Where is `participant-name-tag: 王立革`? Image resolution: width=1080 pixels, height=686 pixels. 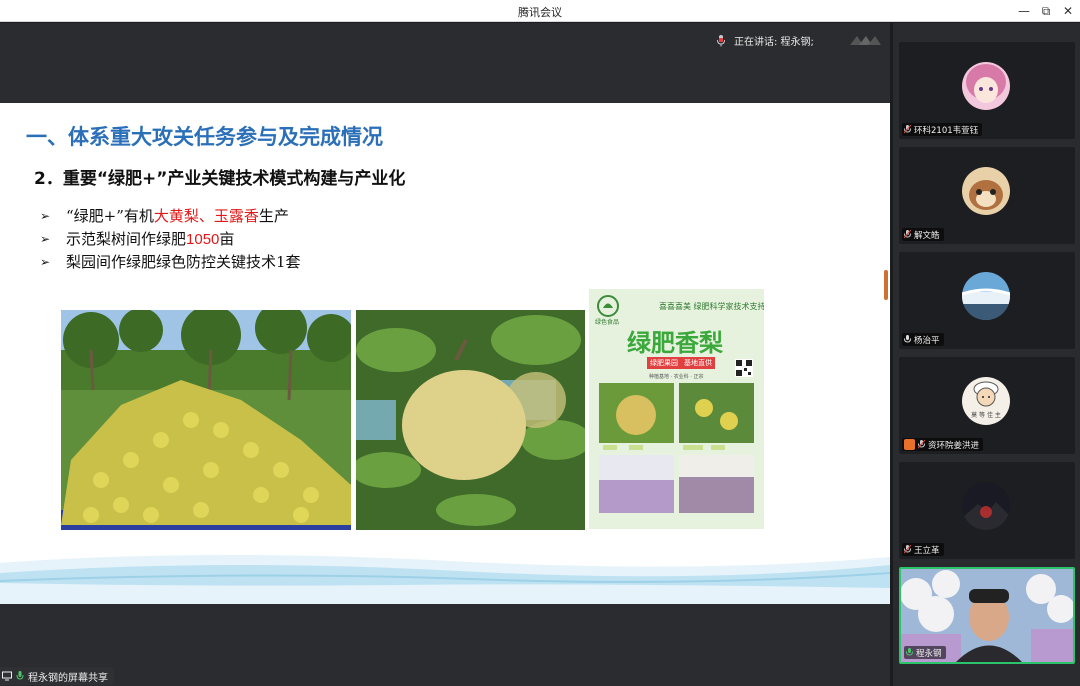 participant-name-tag: 王立革 is located at coordinates (923, 549).